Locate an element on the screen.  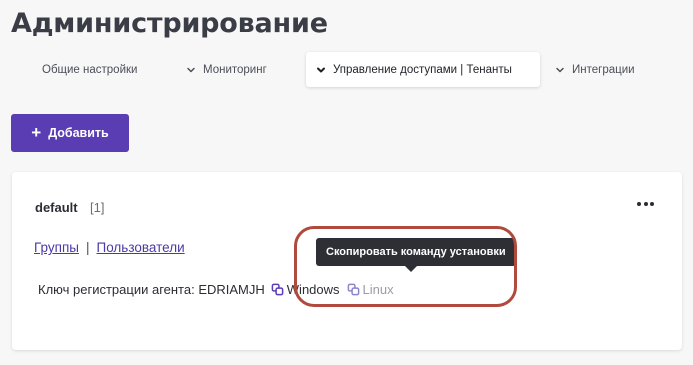
users-link: Пользователи is located at coordinates (141, 247).